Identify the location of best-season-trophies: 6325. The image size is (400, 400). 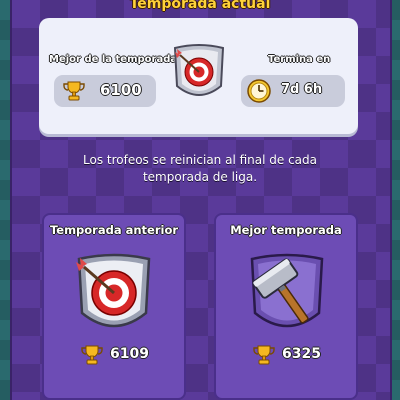
(301, 354).